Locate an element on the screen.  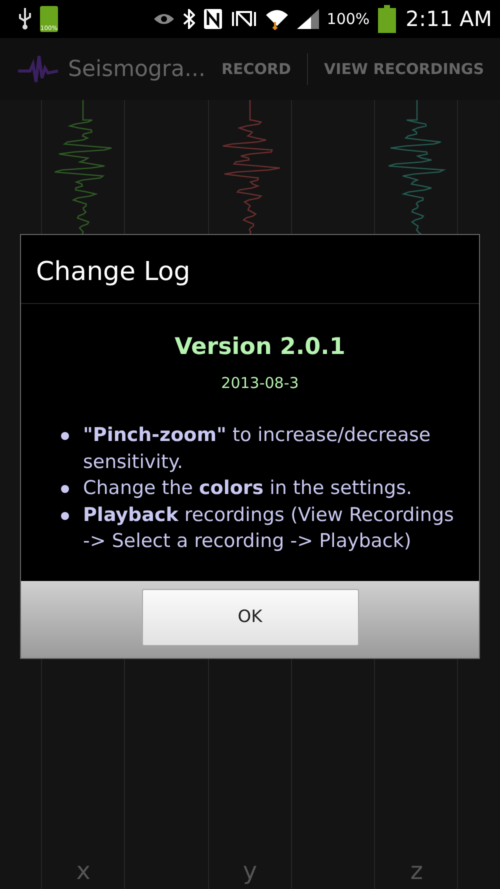
battery-percent: 100% is located at coordinates (348, 19).